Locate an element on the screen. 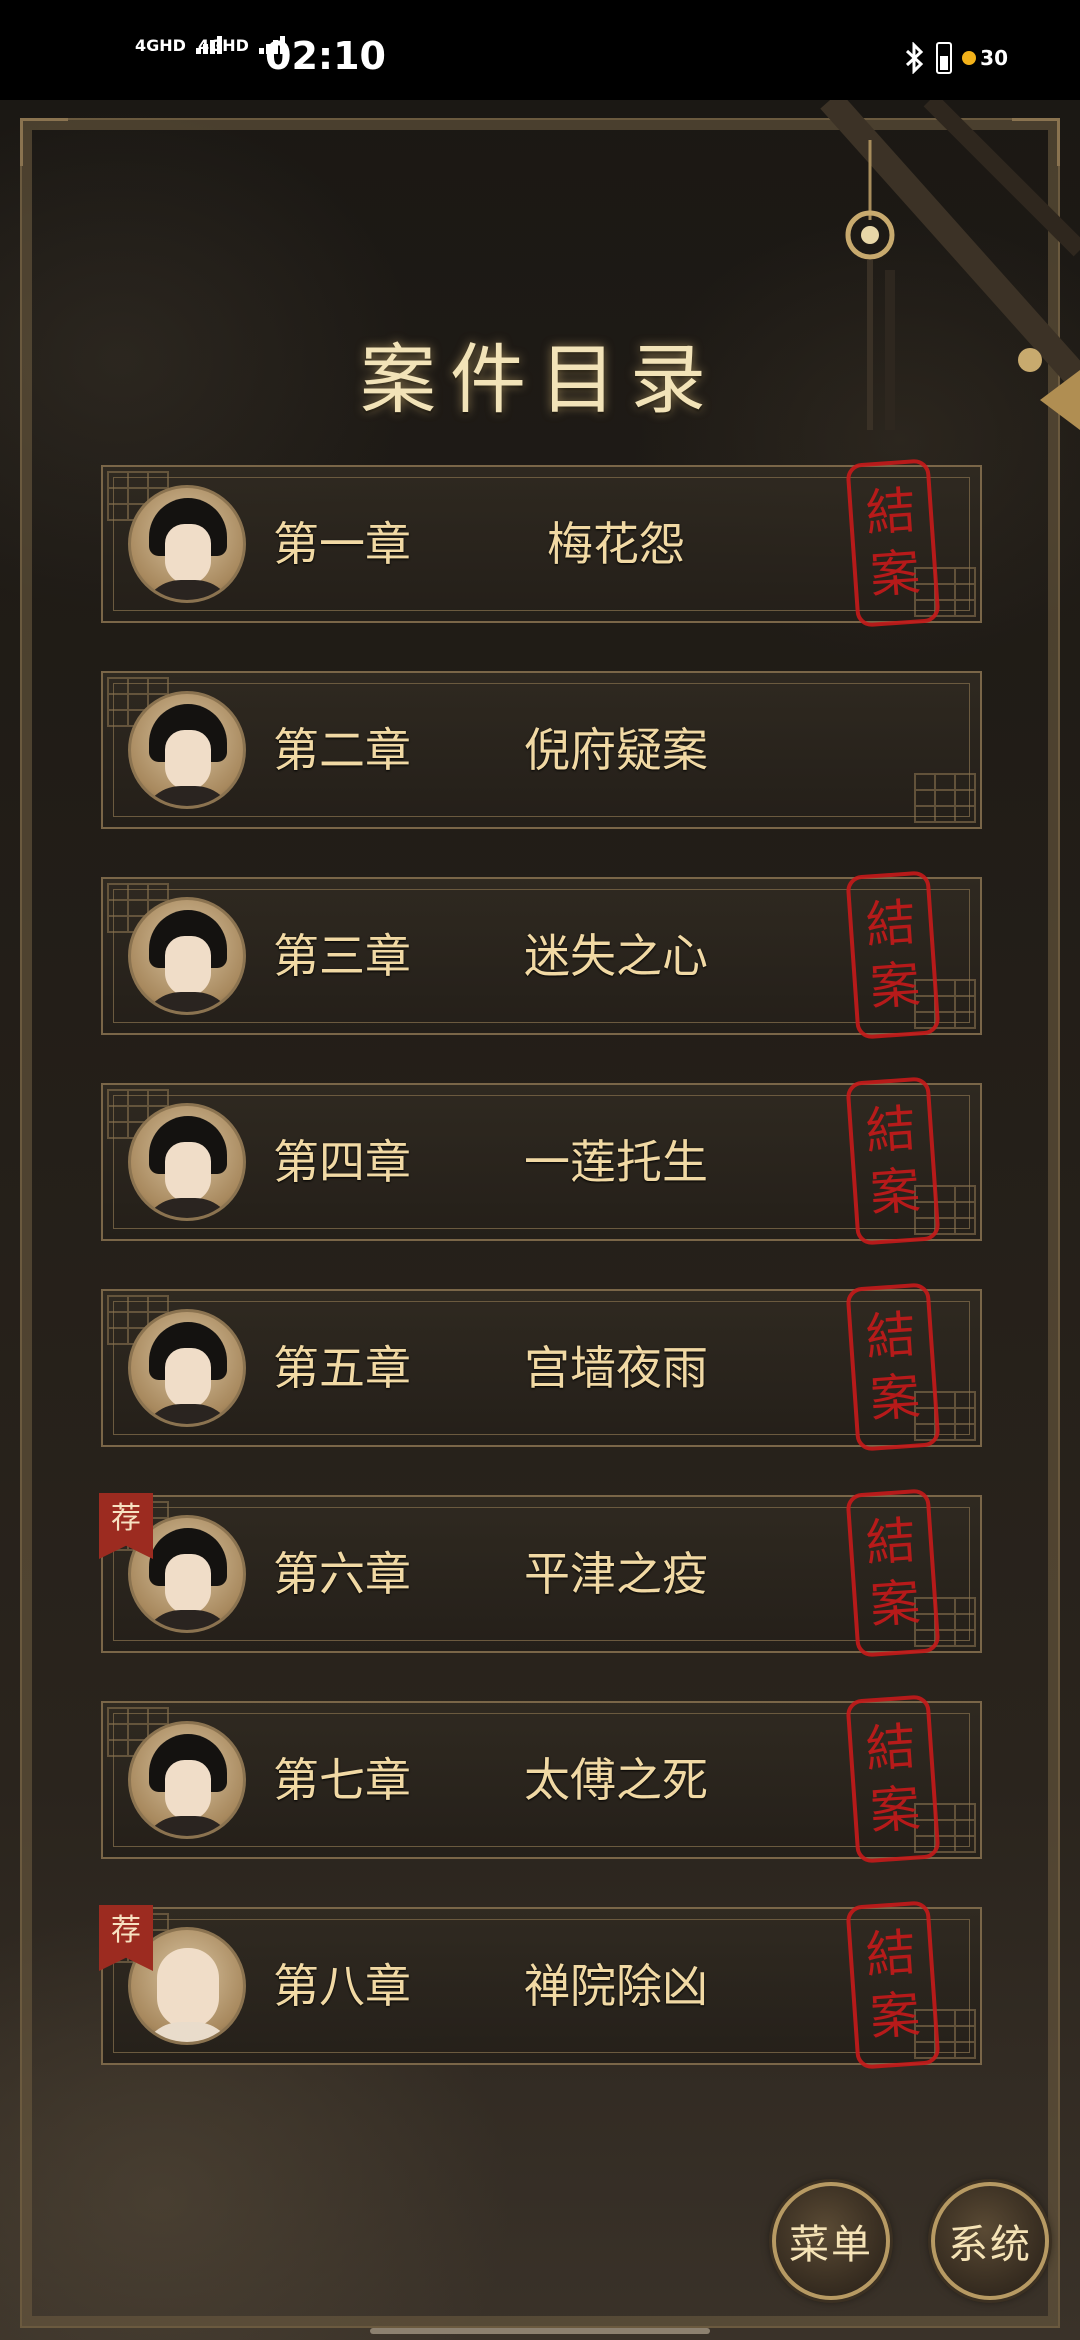  clock: 02:10 is located at coordinates (325, 56).